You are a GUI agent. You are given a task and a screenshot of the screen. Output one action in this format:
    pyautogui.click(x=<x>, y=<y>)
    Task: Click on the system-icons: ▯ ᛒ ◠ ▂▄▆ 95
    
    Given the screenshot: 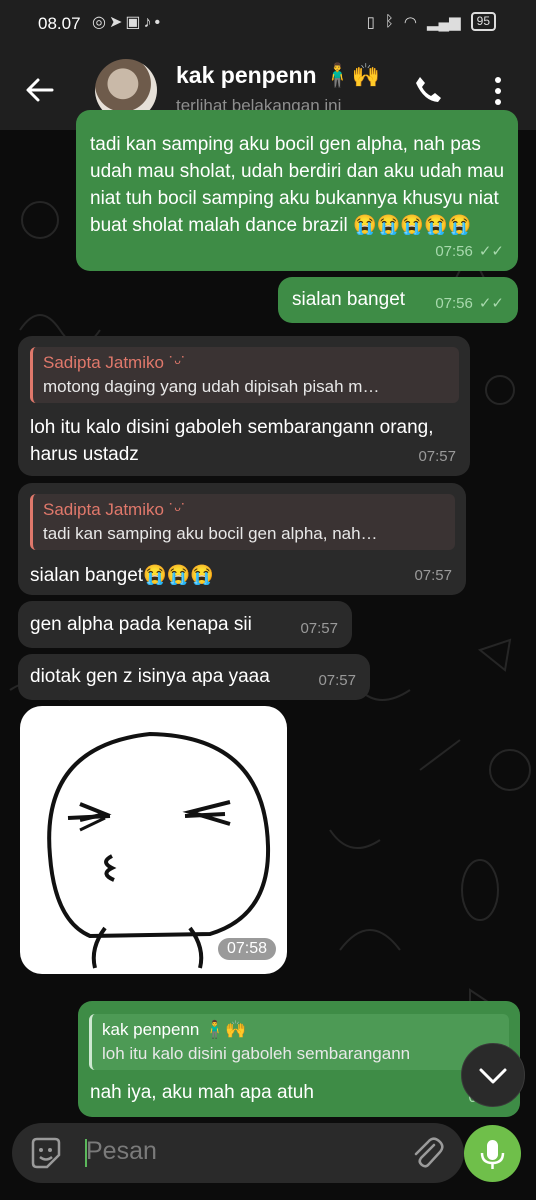 What is the action you would take?
    pyautogui.click(x=431, y=21)
    